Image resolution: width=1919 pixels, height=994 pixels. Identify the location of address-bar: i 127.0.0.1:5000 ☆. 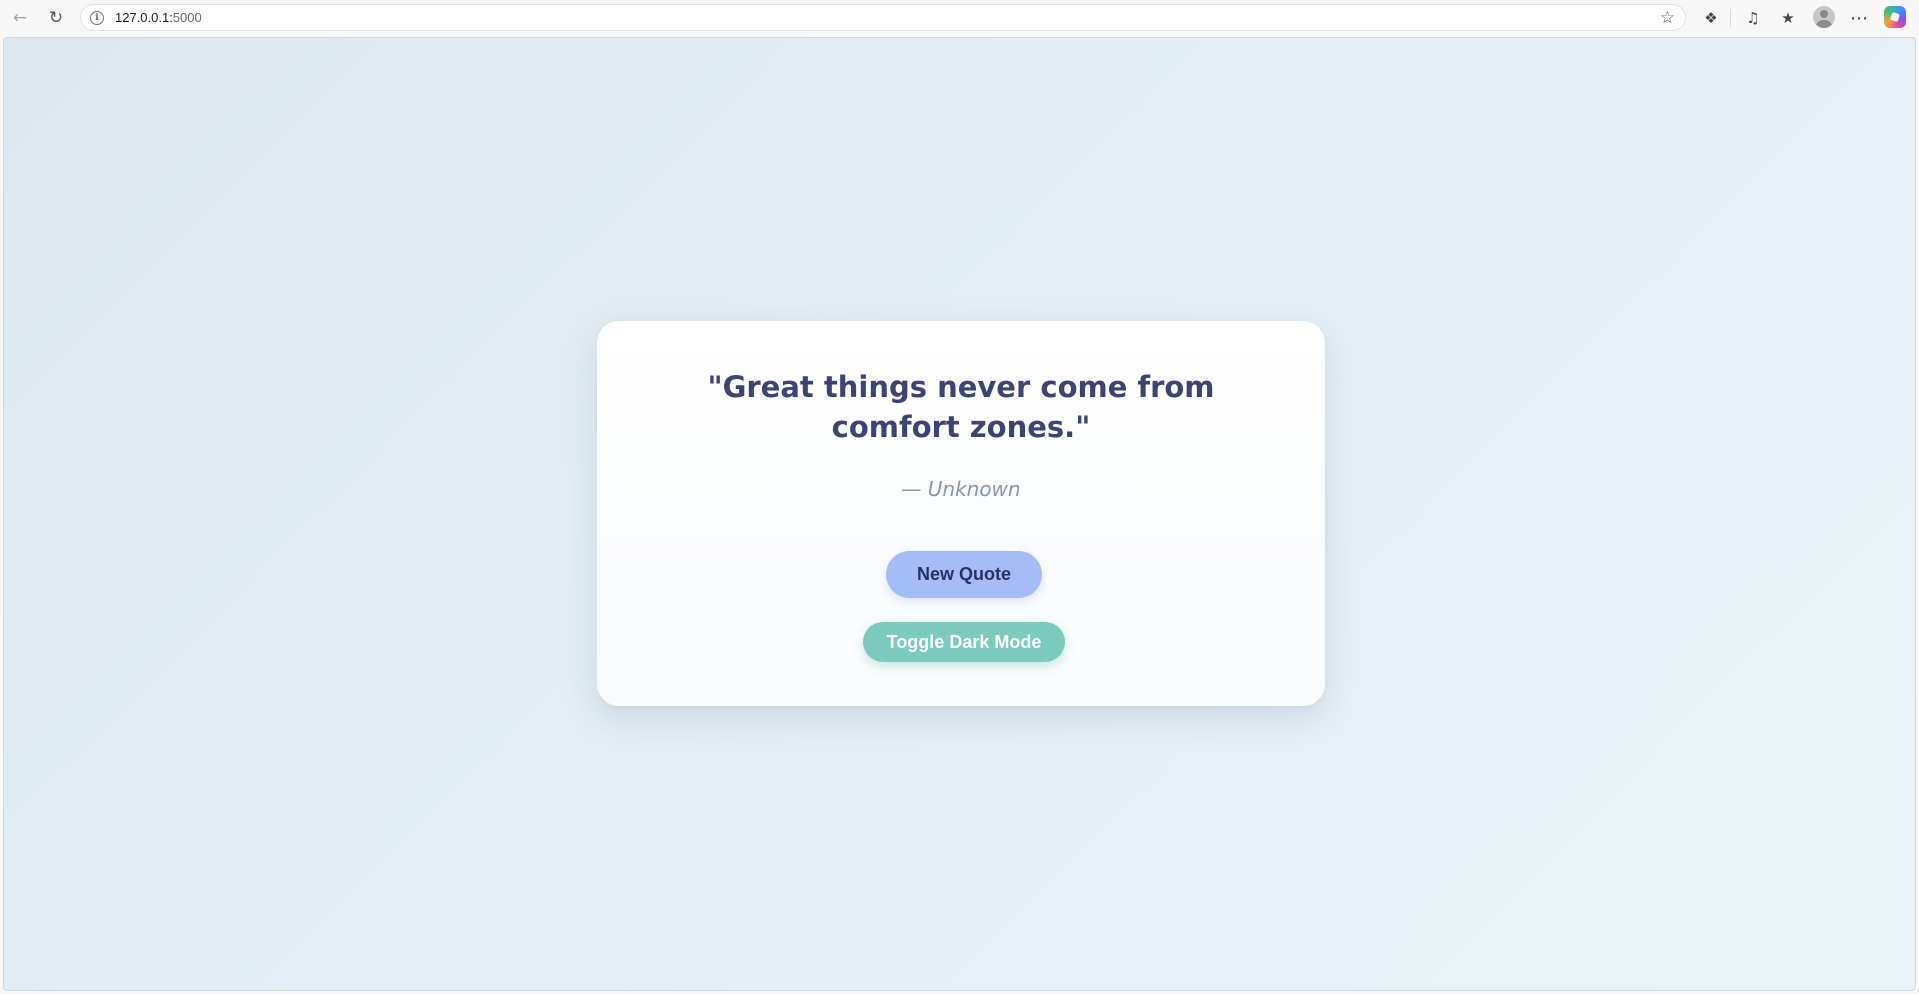
(883, 17).